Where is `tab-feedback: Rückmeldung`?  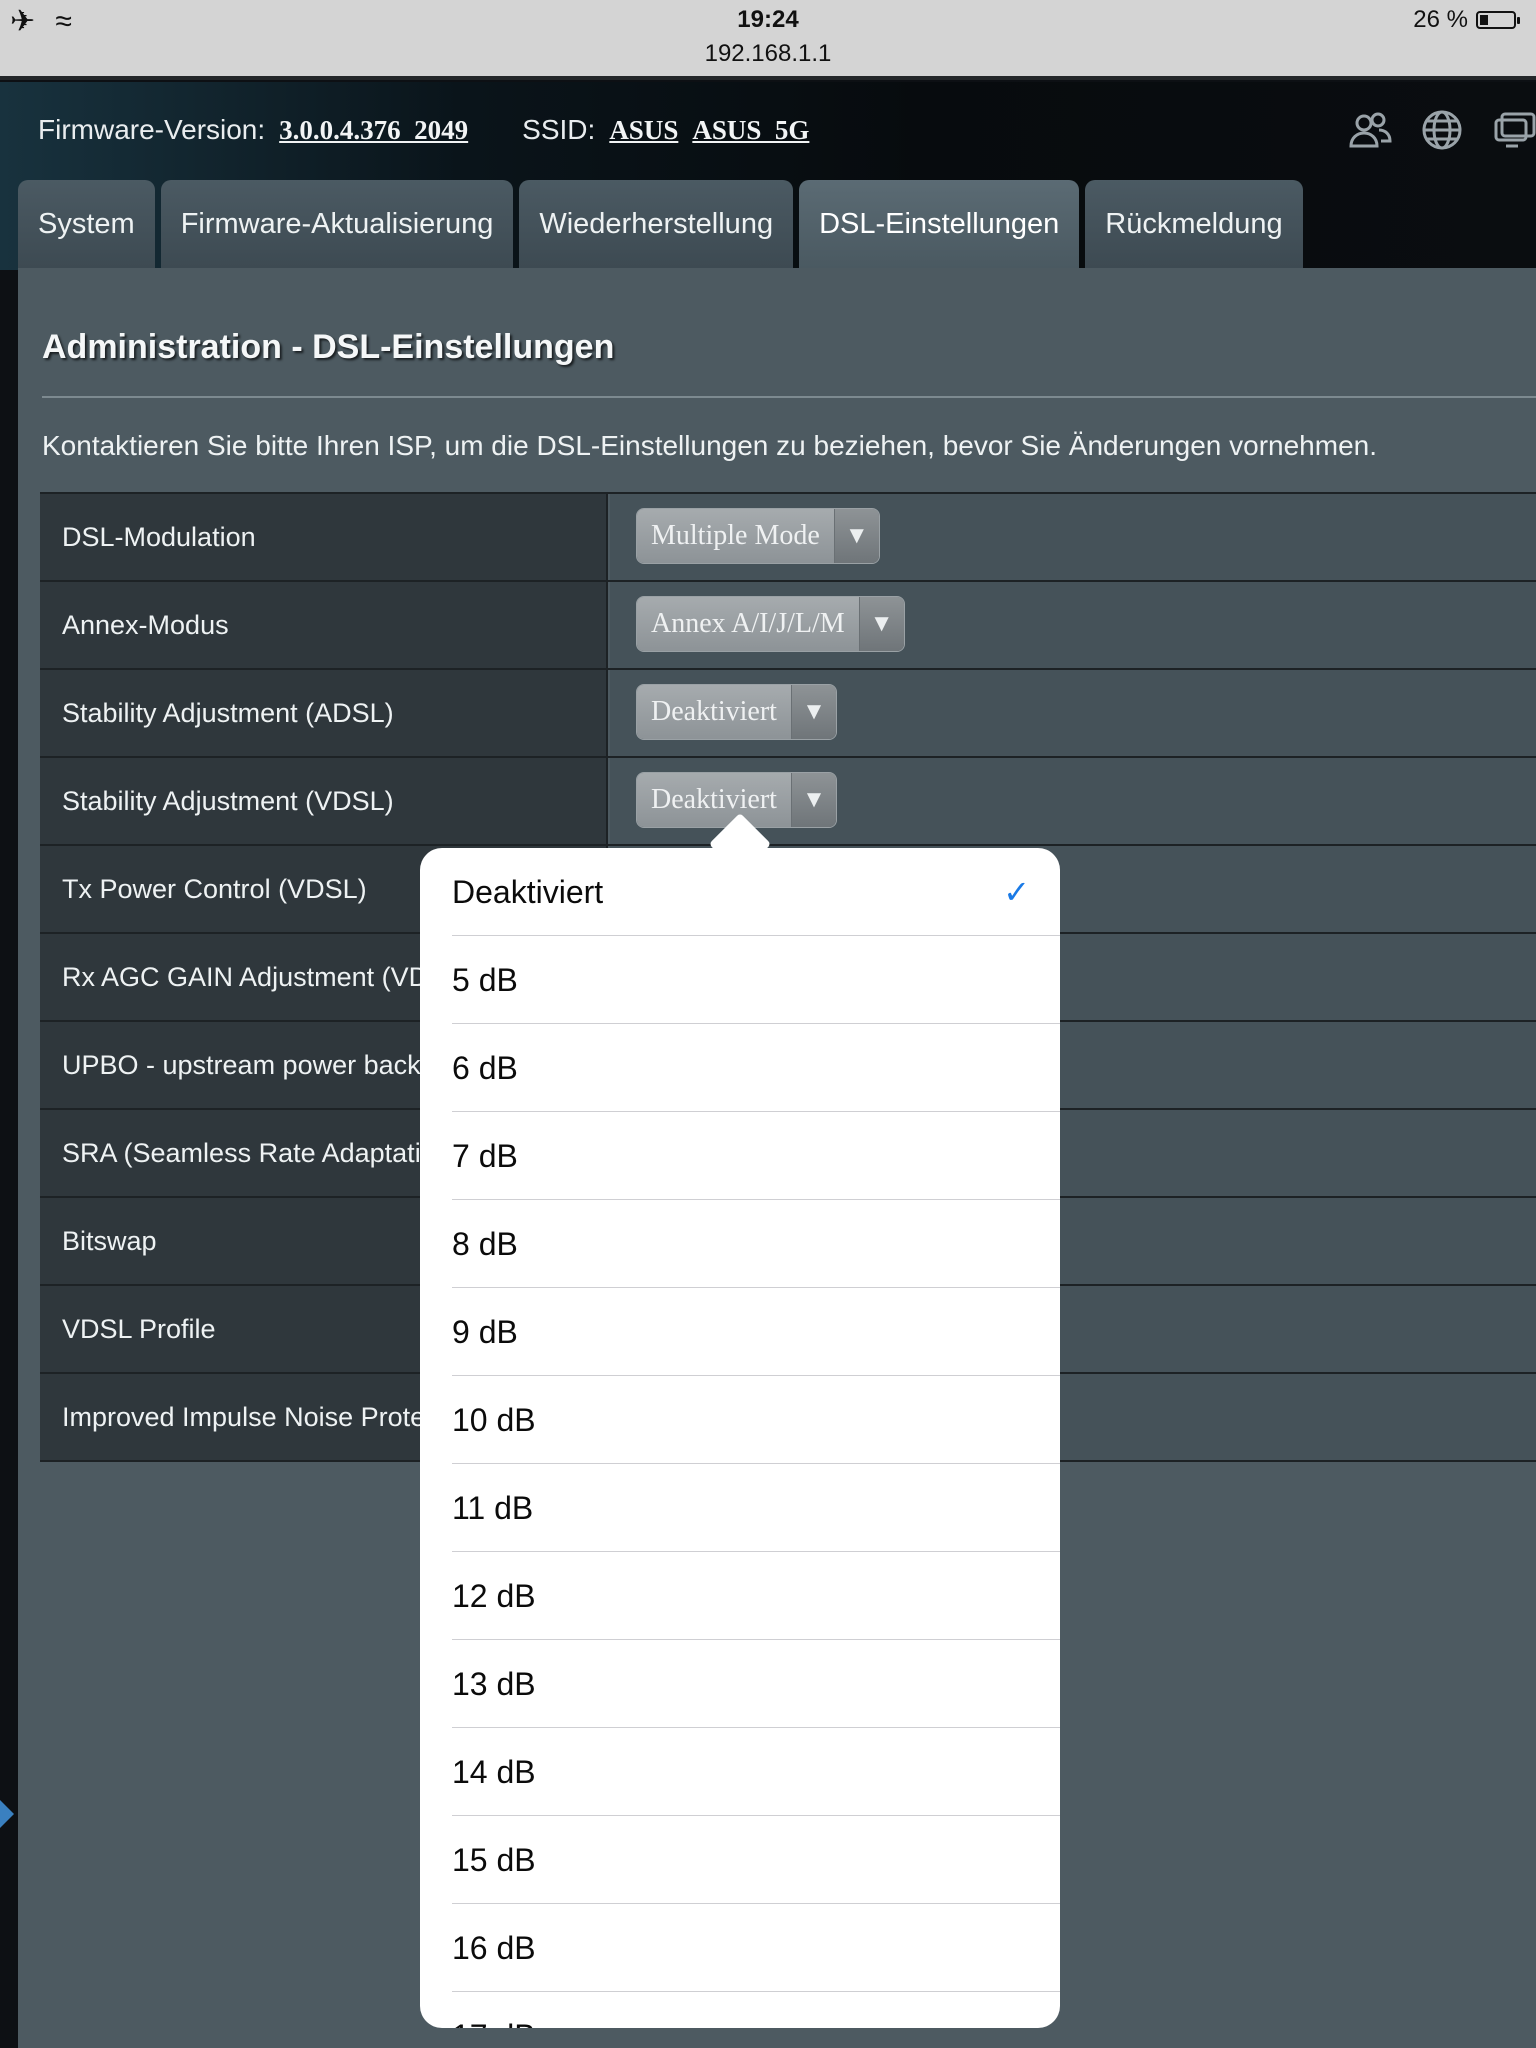
tab-feedback: Rückmeldung is located at coordinates (1194, 224).